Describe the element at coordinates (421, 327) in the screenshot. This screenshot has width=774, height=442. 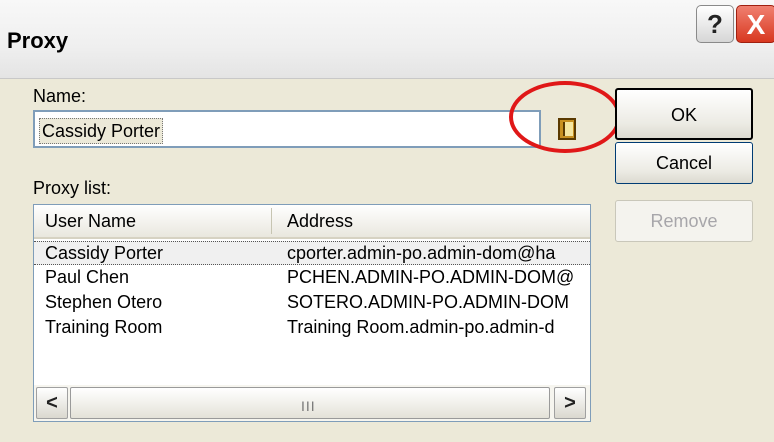
I see `address-cell: Training Room.admin-po.admin-d` at that location.